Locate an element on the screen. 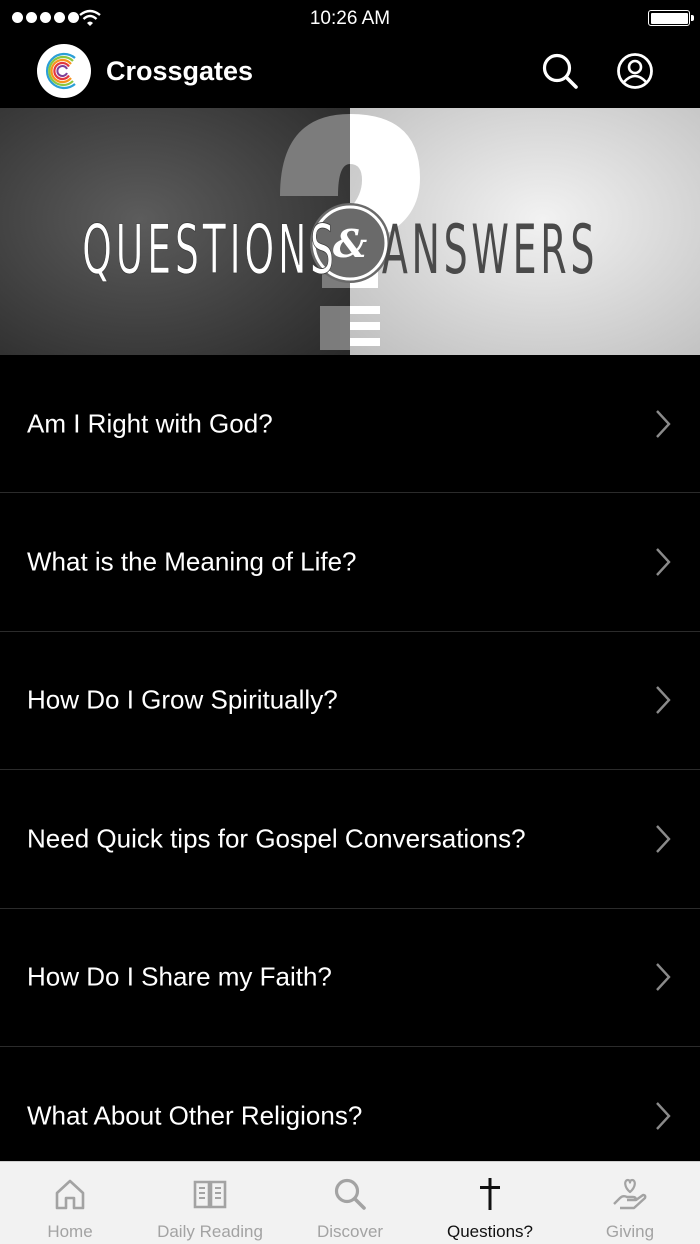 The height and width of the screenshot is (1244, 700). status-bar: 10:26 AM is located at coordinates (350, 18).